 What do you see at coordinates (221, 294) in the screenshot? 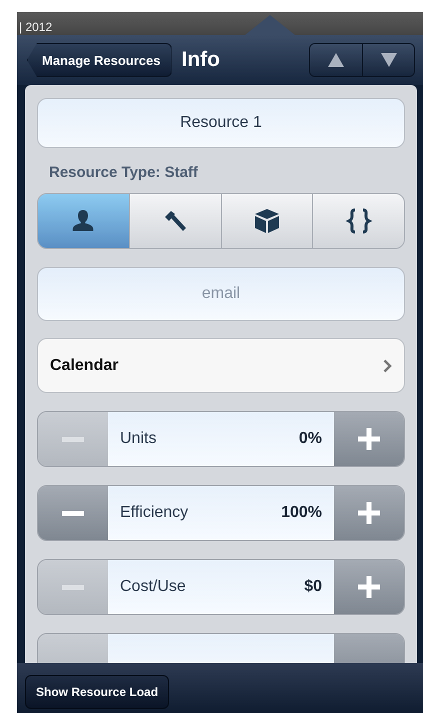
I see `email-field: email` at bounding box center [221, 294].